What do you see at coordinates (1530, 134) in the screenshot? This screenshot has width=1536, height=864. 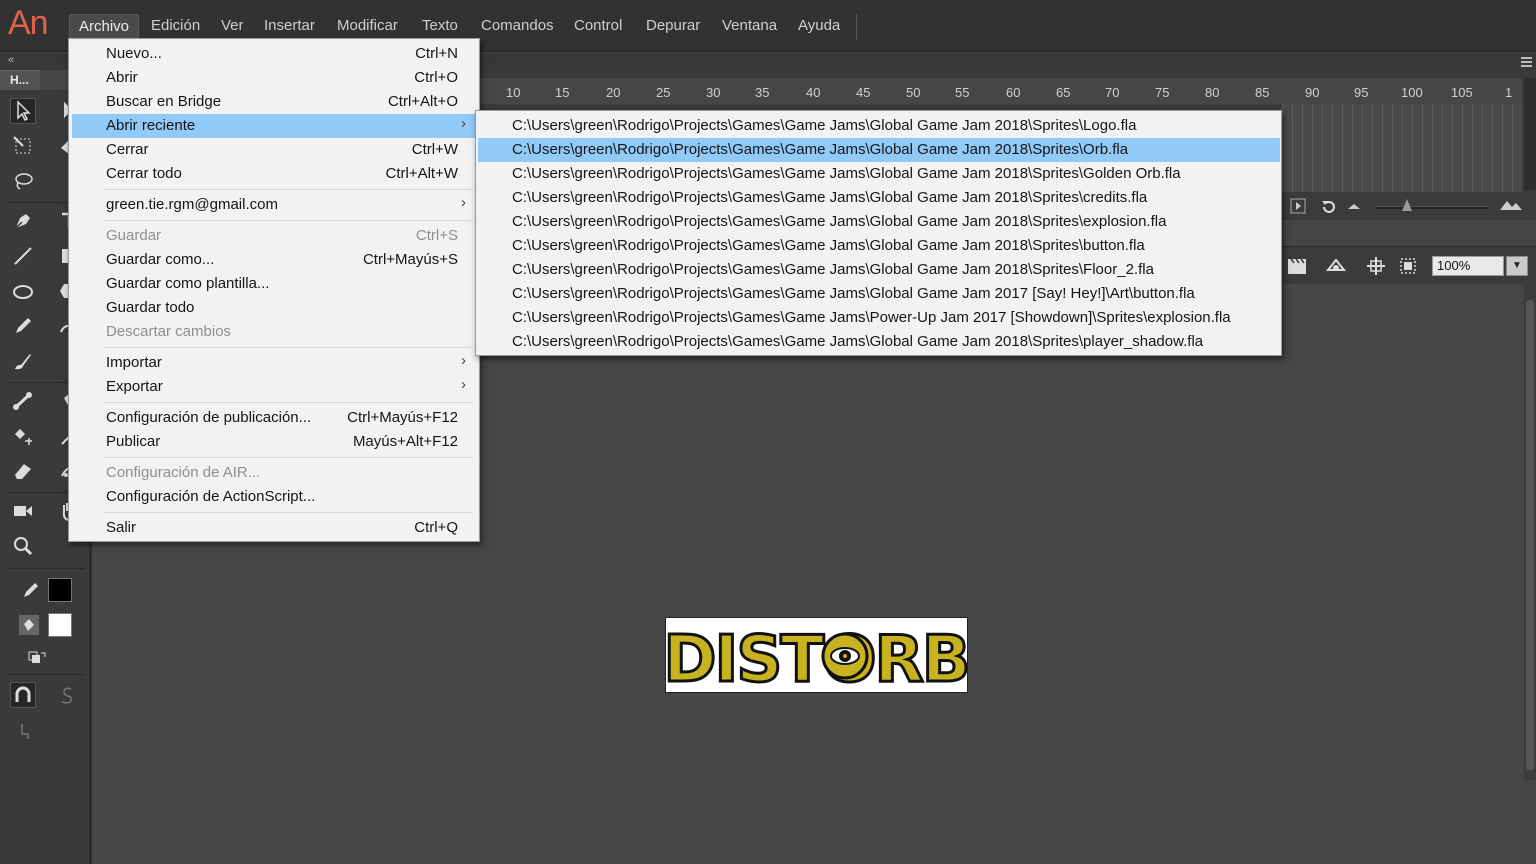 I see `timeline-scrollbar` at bounding box center [1530, 134].